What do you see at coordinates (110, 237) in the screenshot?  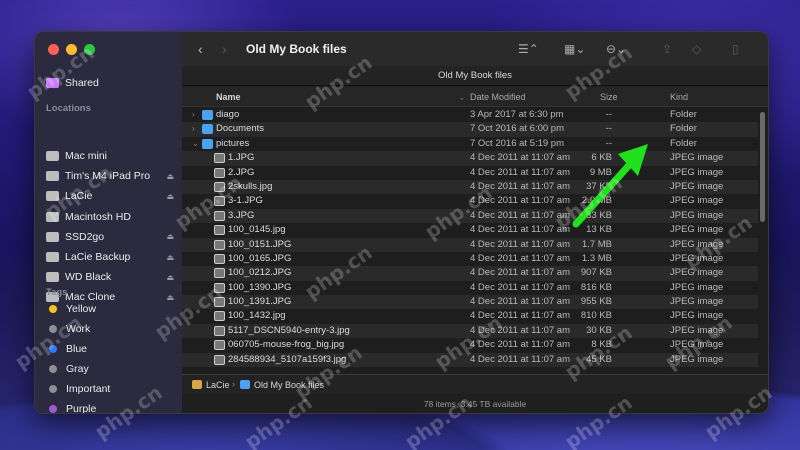 I see `sidebar-item-location: SSD2go ⏏` at bounding box center [110, 237].